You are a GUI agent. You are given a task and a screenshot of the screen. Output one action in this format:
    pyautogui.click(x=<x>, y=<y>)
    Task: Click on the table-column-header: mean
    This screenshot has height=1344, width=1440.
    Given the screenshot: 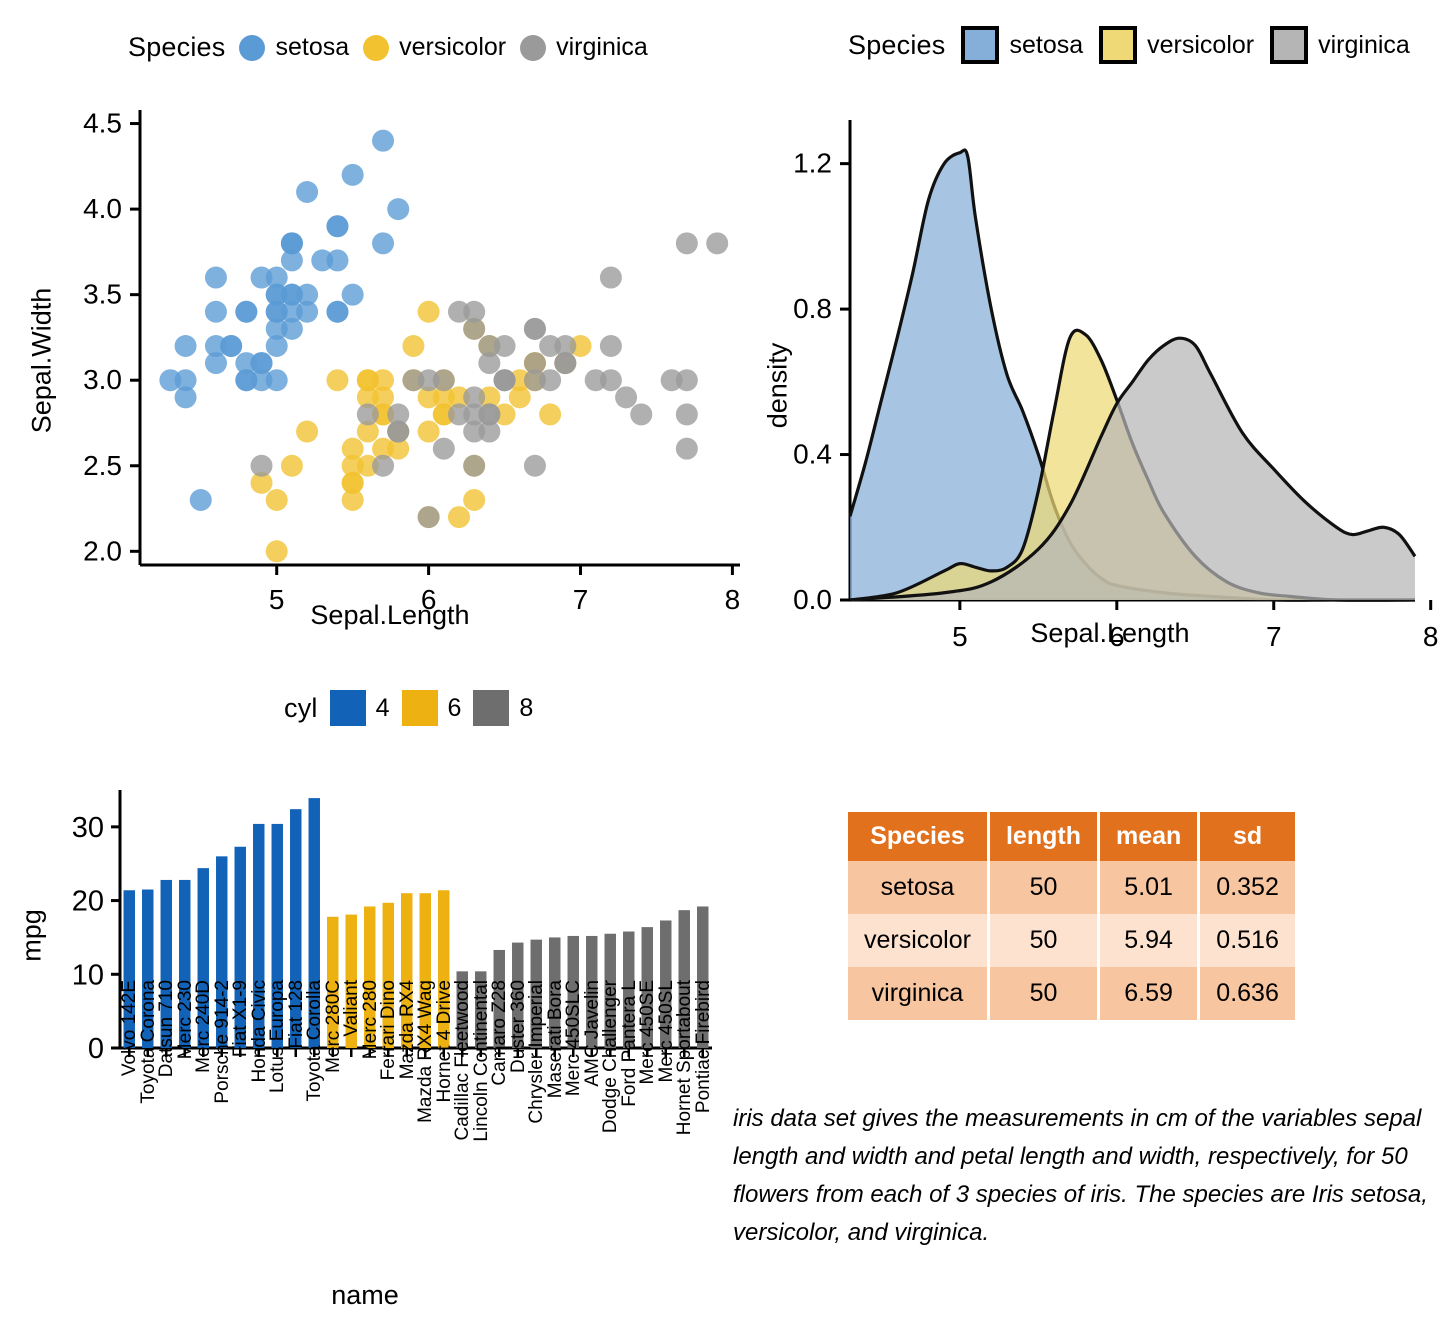 What is the action you would take?
    pyautogui.click(x=1149, y=836)
    